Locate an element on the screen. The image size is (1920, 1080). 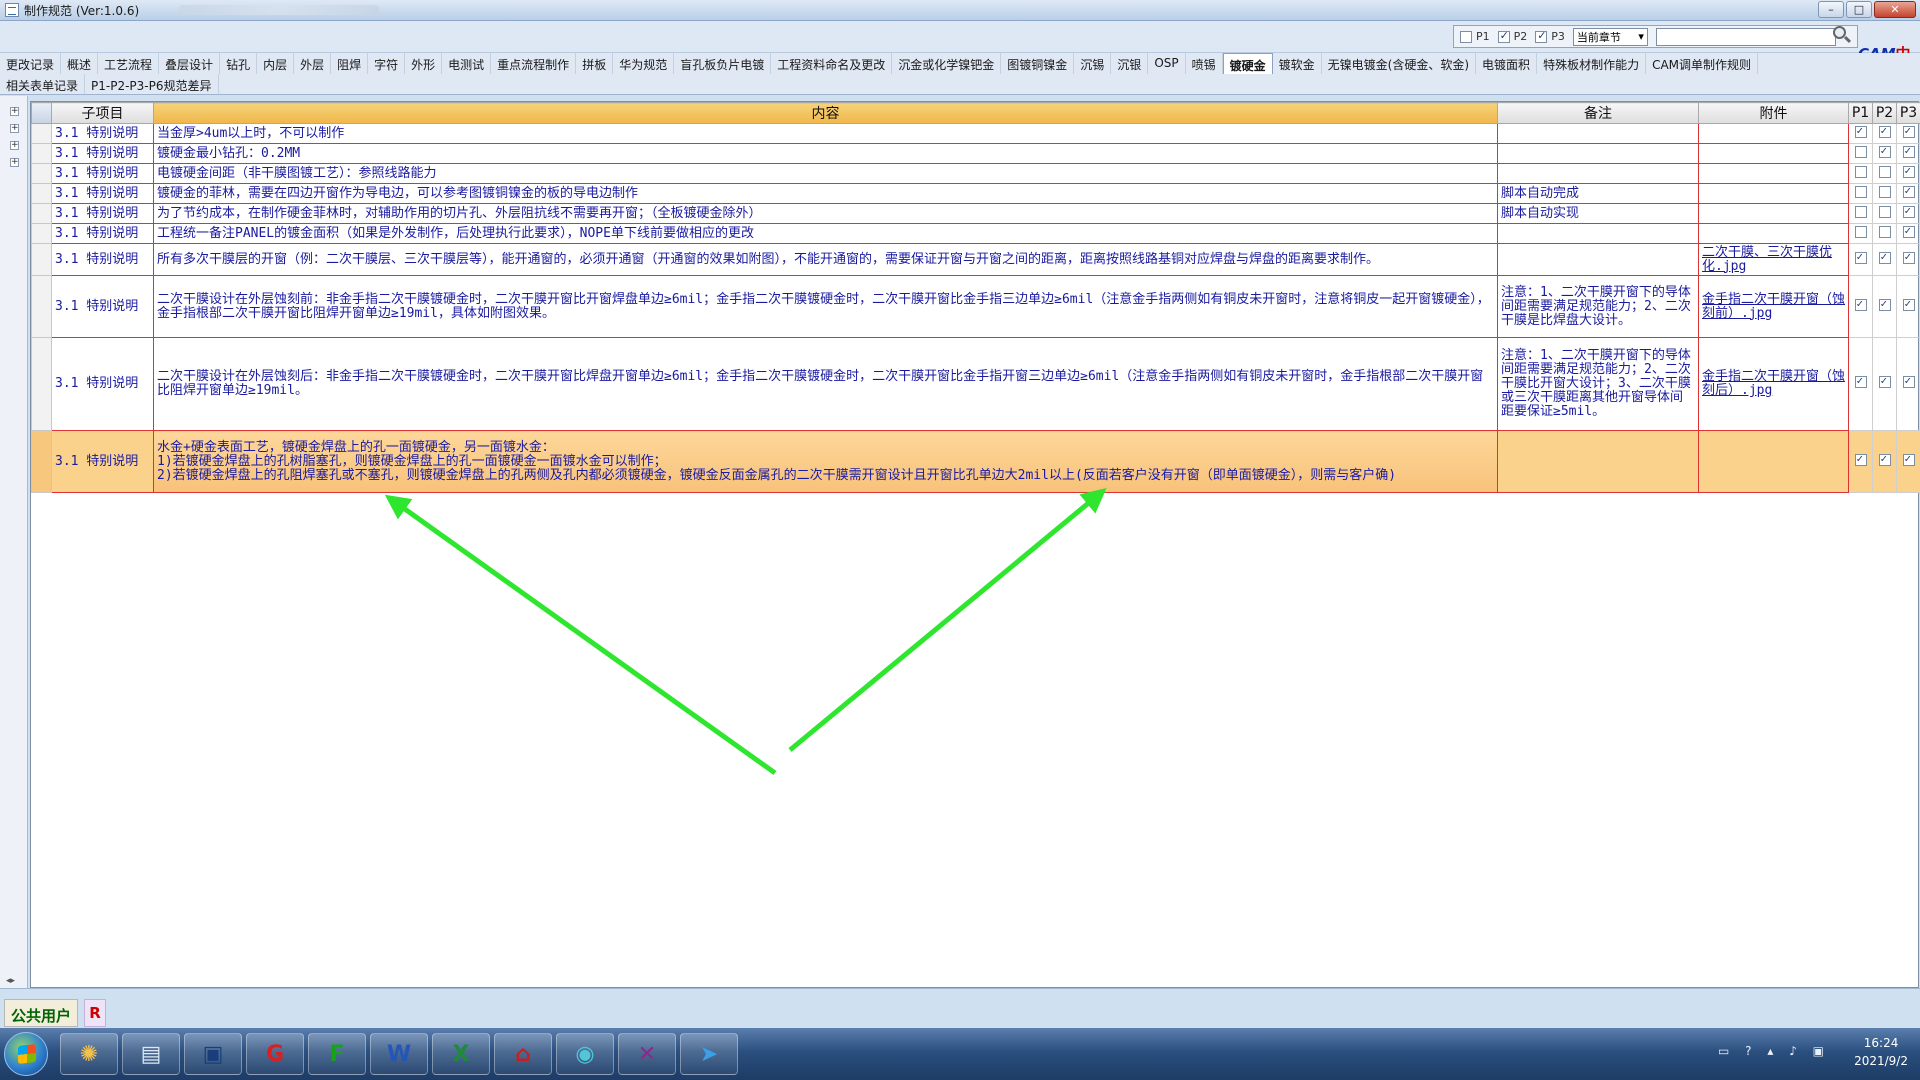
tab-tabs1-24: 无镍电镀金(含硬金、软金) is located at coordinates (1399, 63).